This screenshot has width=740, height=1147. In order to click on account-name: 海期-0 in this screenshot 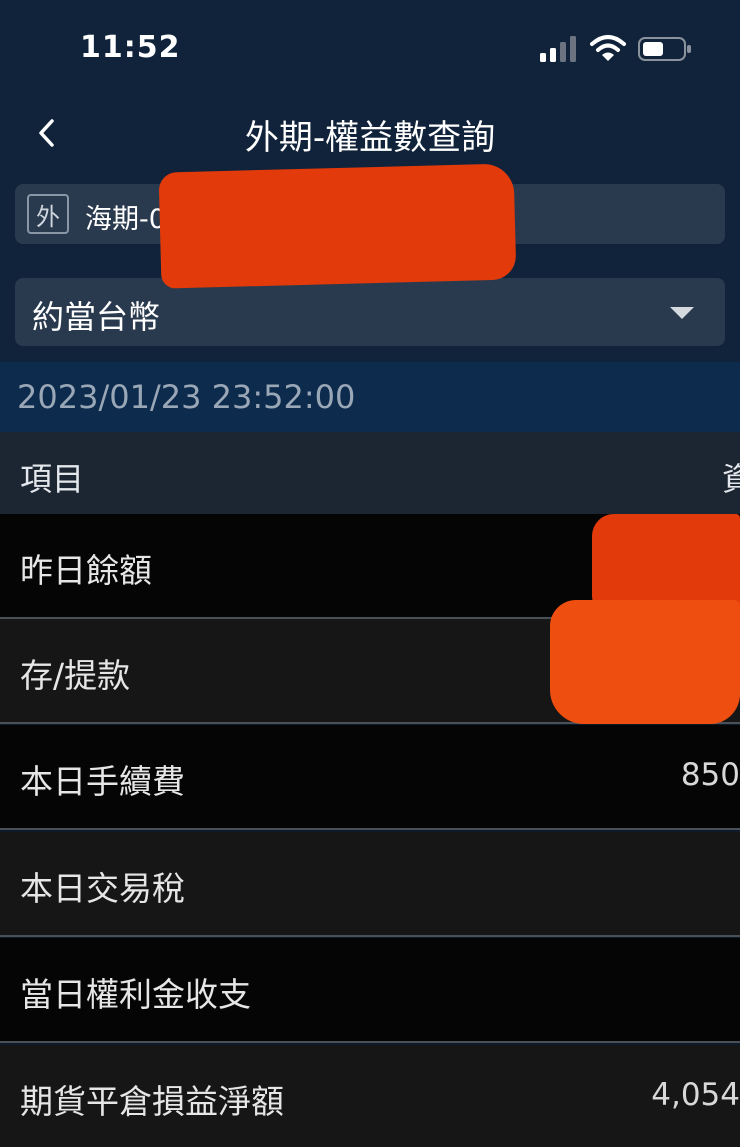, I will do `click(125, 219)`.